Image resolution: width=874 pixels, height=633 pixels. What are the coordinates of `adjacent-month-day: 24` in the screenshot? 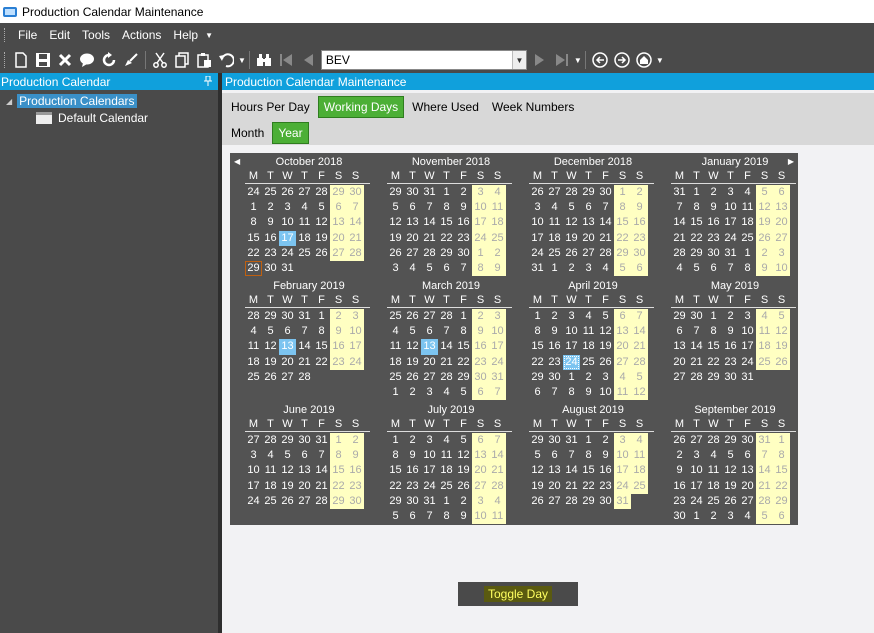 It's located at (253, 192).